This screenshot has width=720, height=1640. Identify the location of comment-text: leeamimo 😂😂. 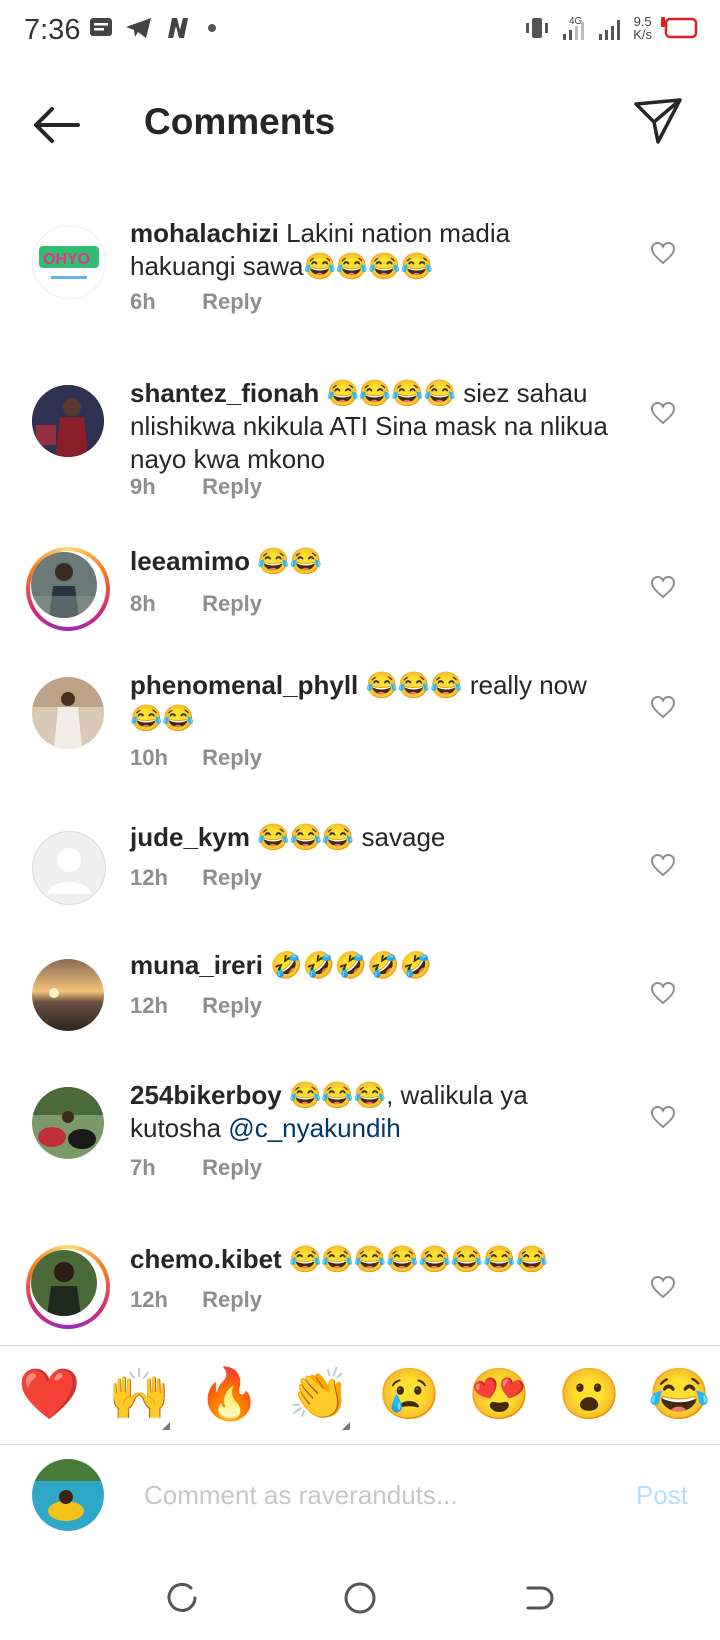
(375, 561).